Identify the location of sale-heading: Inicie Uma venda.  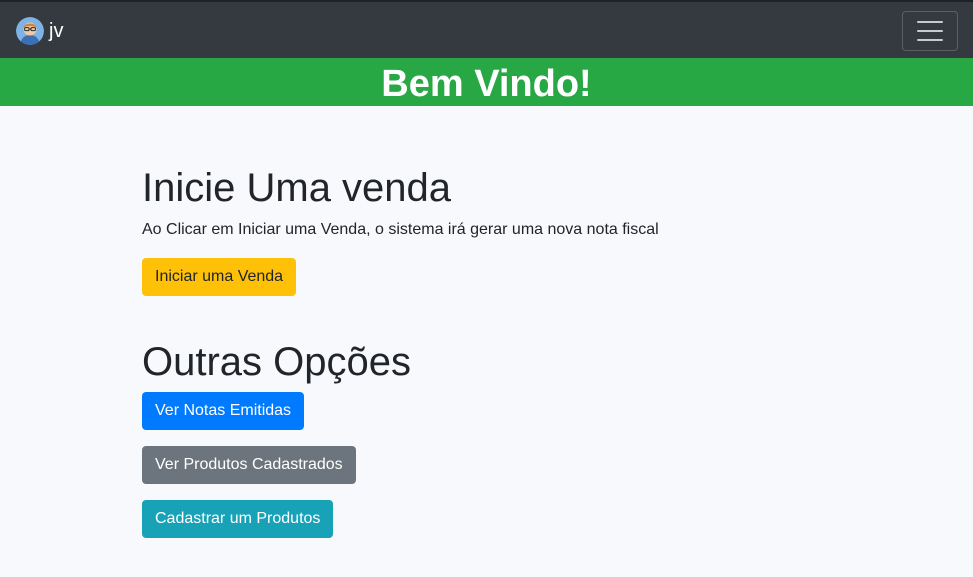
(297, 188).